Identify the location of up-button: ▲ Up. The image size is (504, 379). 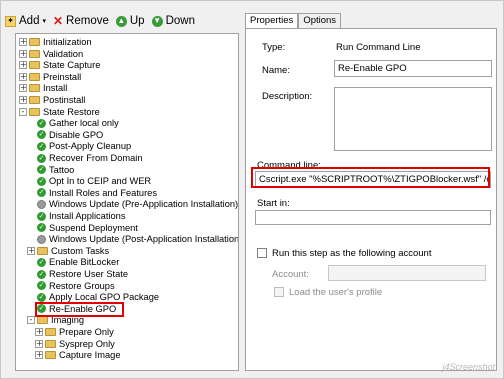
(130, 21).